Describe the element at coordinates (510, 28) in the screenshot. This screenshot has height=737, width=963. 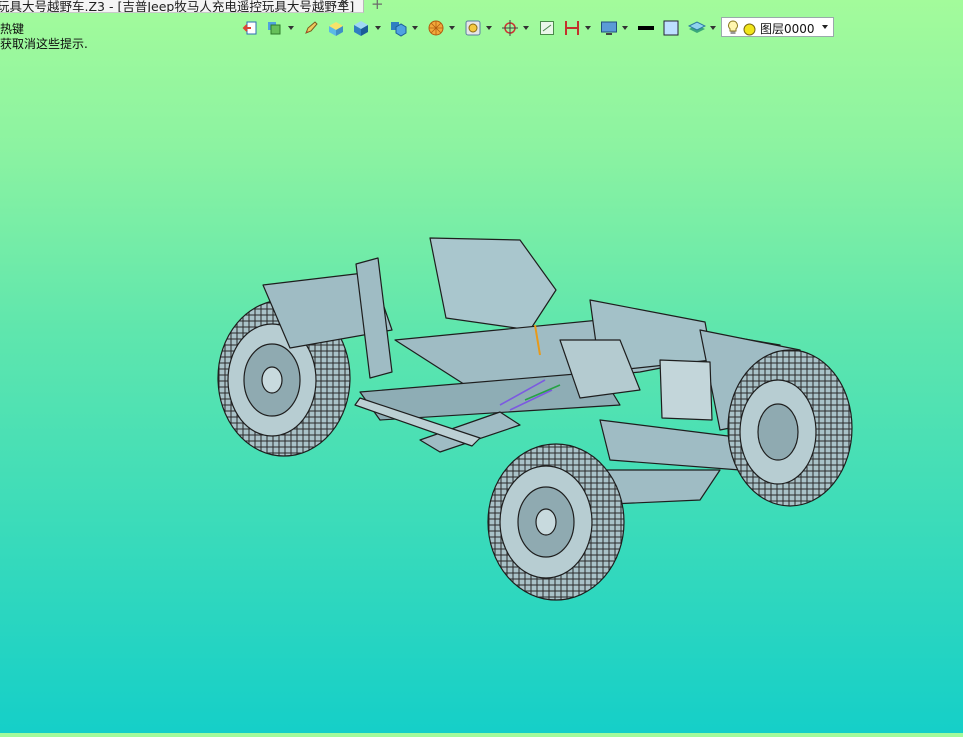
I see `crosshair-icon` at that location.